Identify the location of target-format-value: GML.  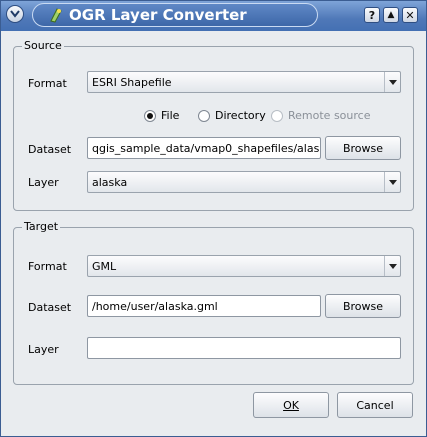
(104, 266).